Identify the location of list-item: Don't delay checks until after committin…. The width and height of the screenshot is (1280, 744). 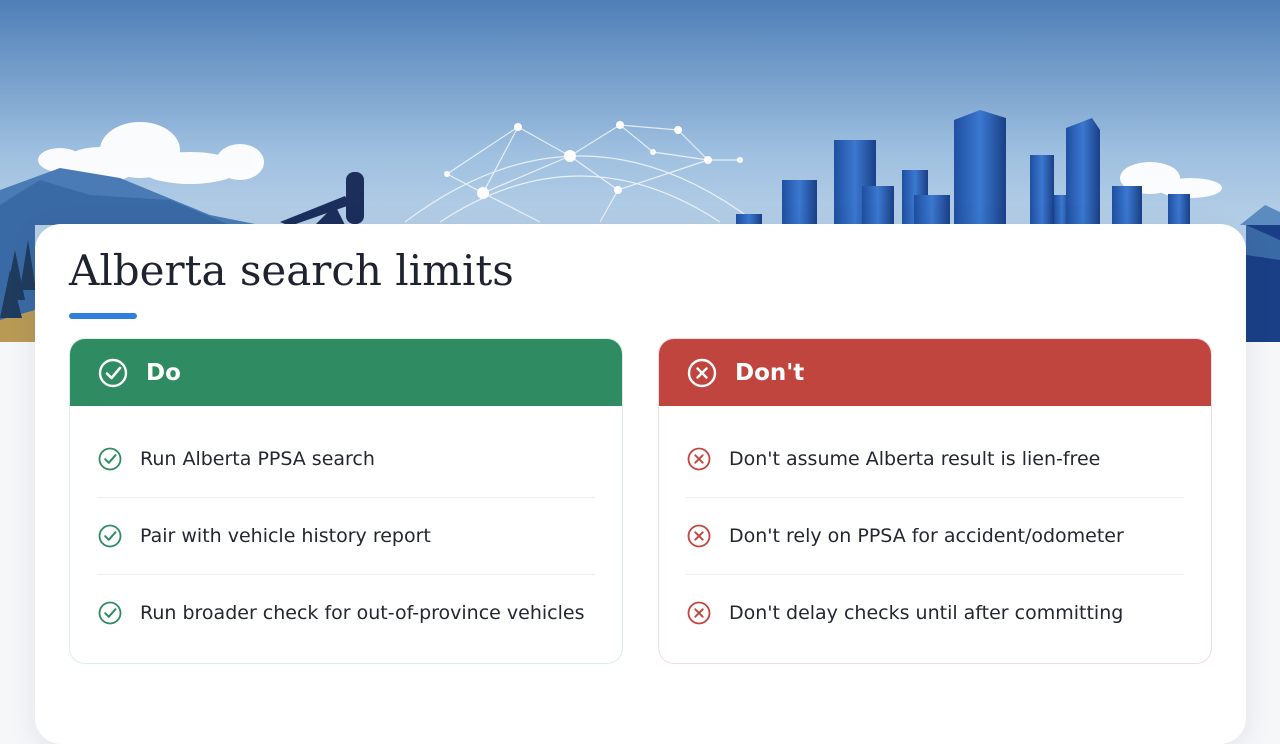
(935, 613).